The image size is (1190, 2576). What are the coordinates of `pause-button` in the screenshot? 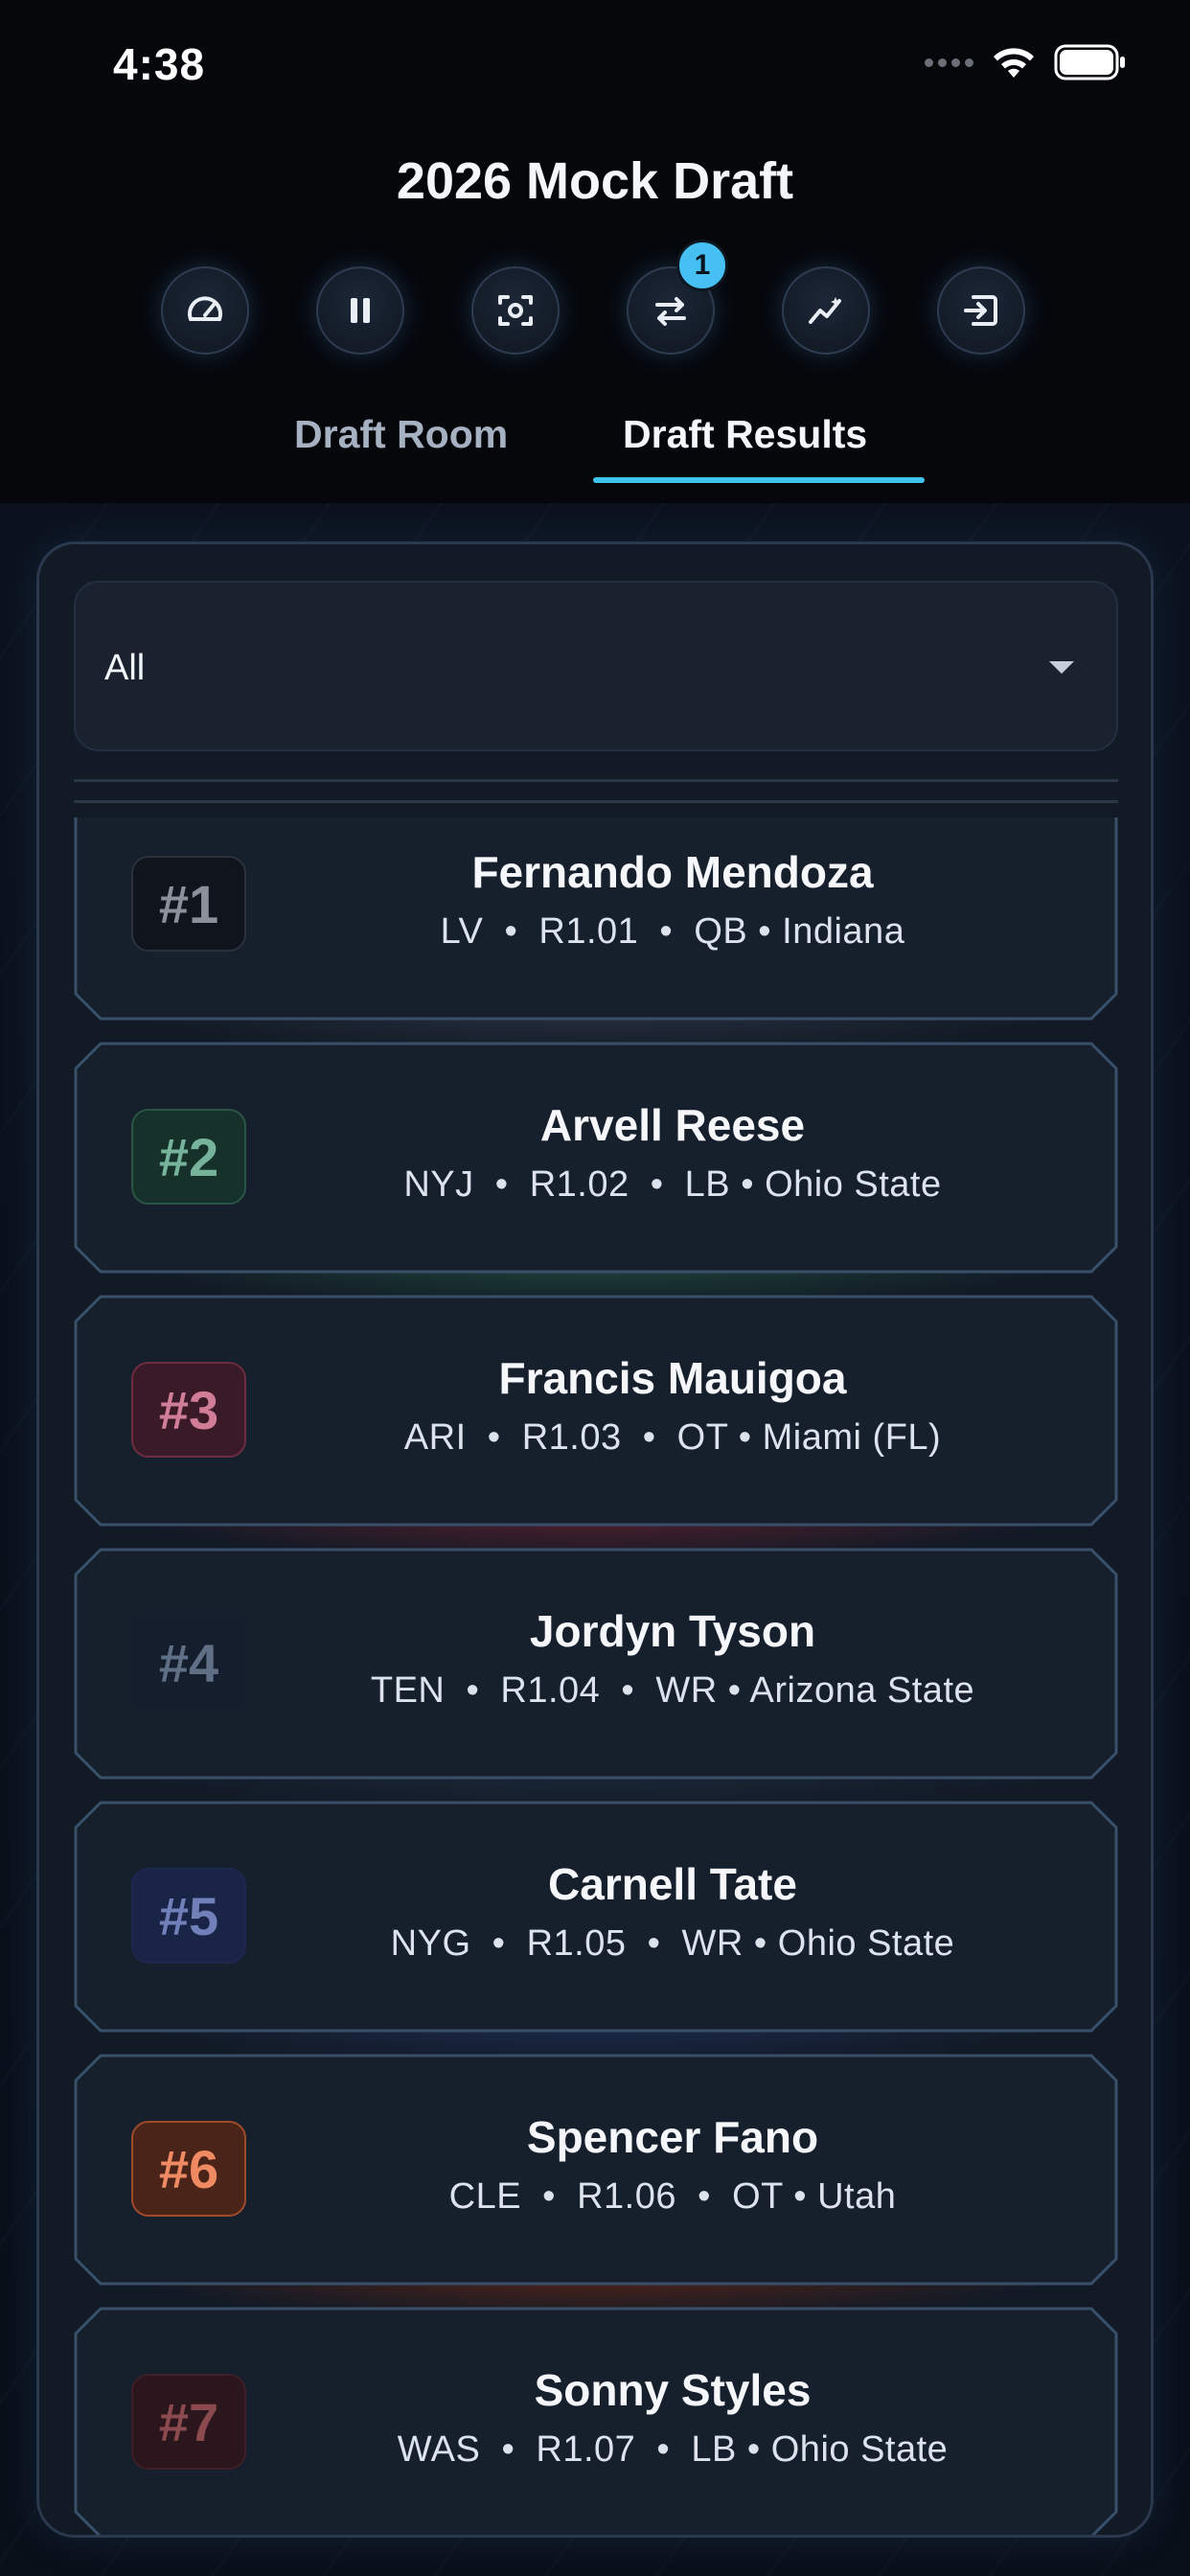 It's located at (360, 310).